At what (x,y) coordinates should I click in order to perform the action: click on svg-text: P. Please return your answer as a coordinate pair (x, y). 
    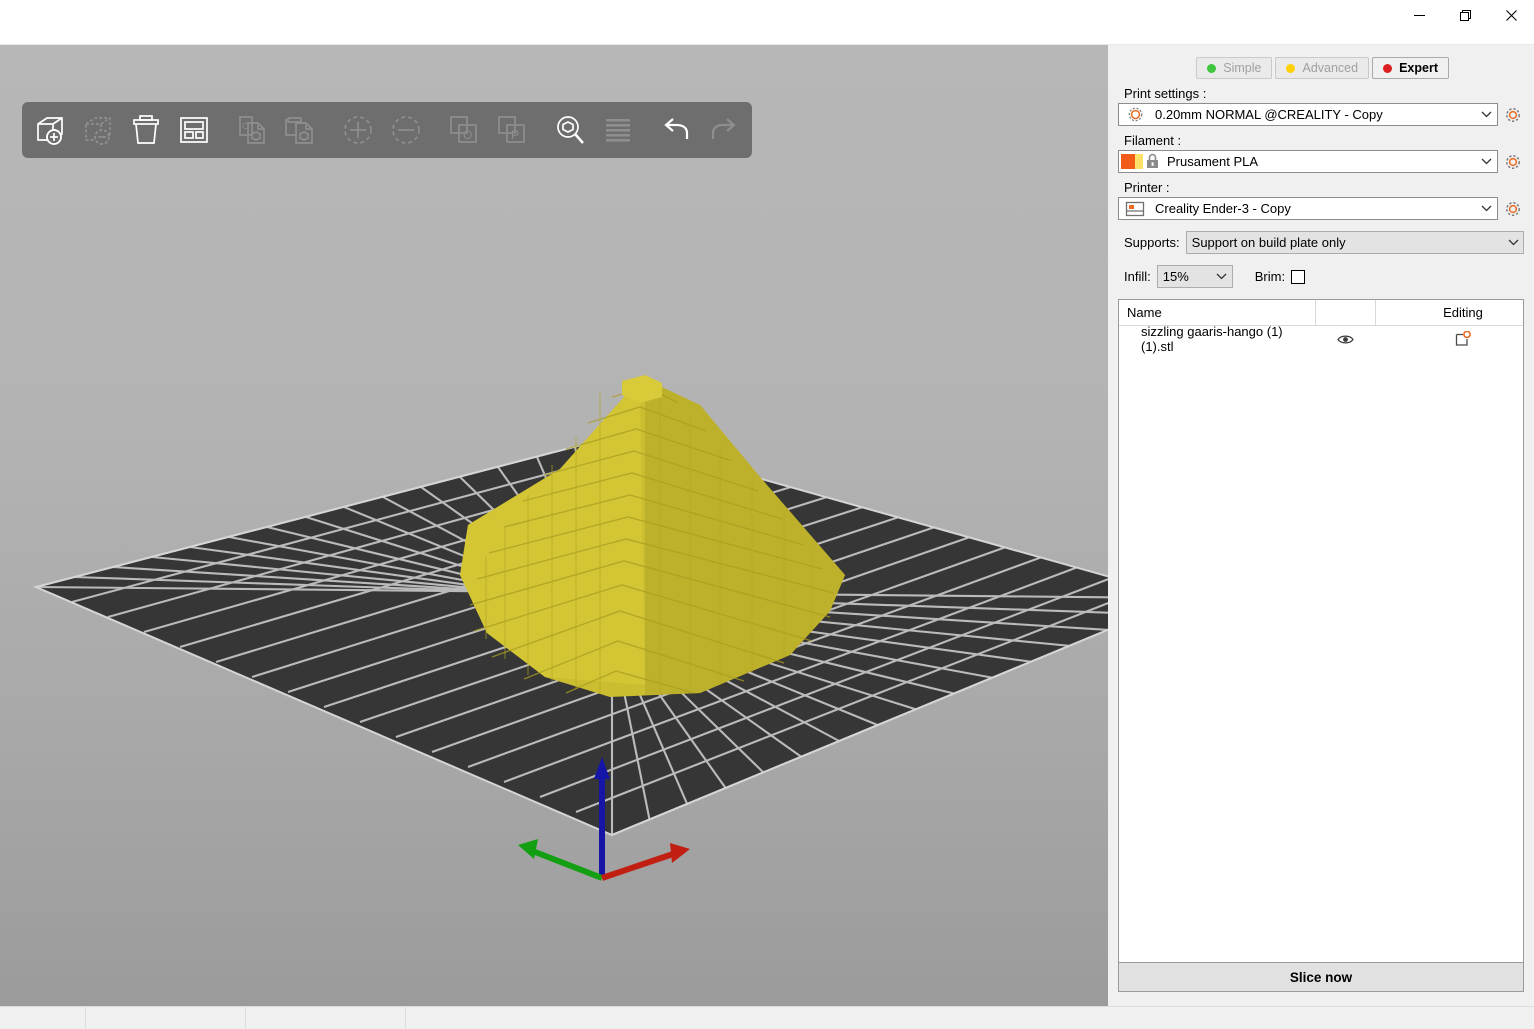
    Looking at the image, I should click on (515, 135).